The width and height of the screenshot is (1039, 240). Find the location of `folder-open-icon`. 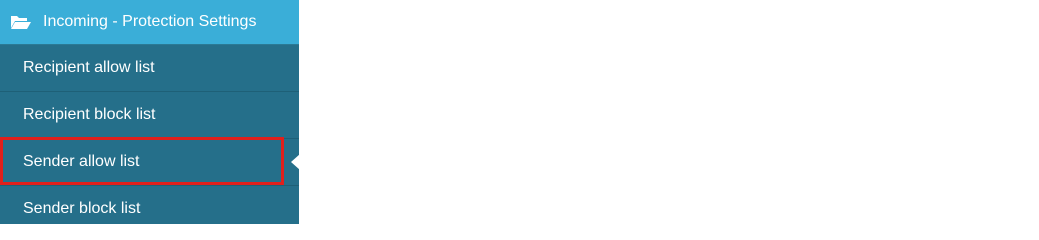

folder-open-icon is located at coordinates (21, 22).